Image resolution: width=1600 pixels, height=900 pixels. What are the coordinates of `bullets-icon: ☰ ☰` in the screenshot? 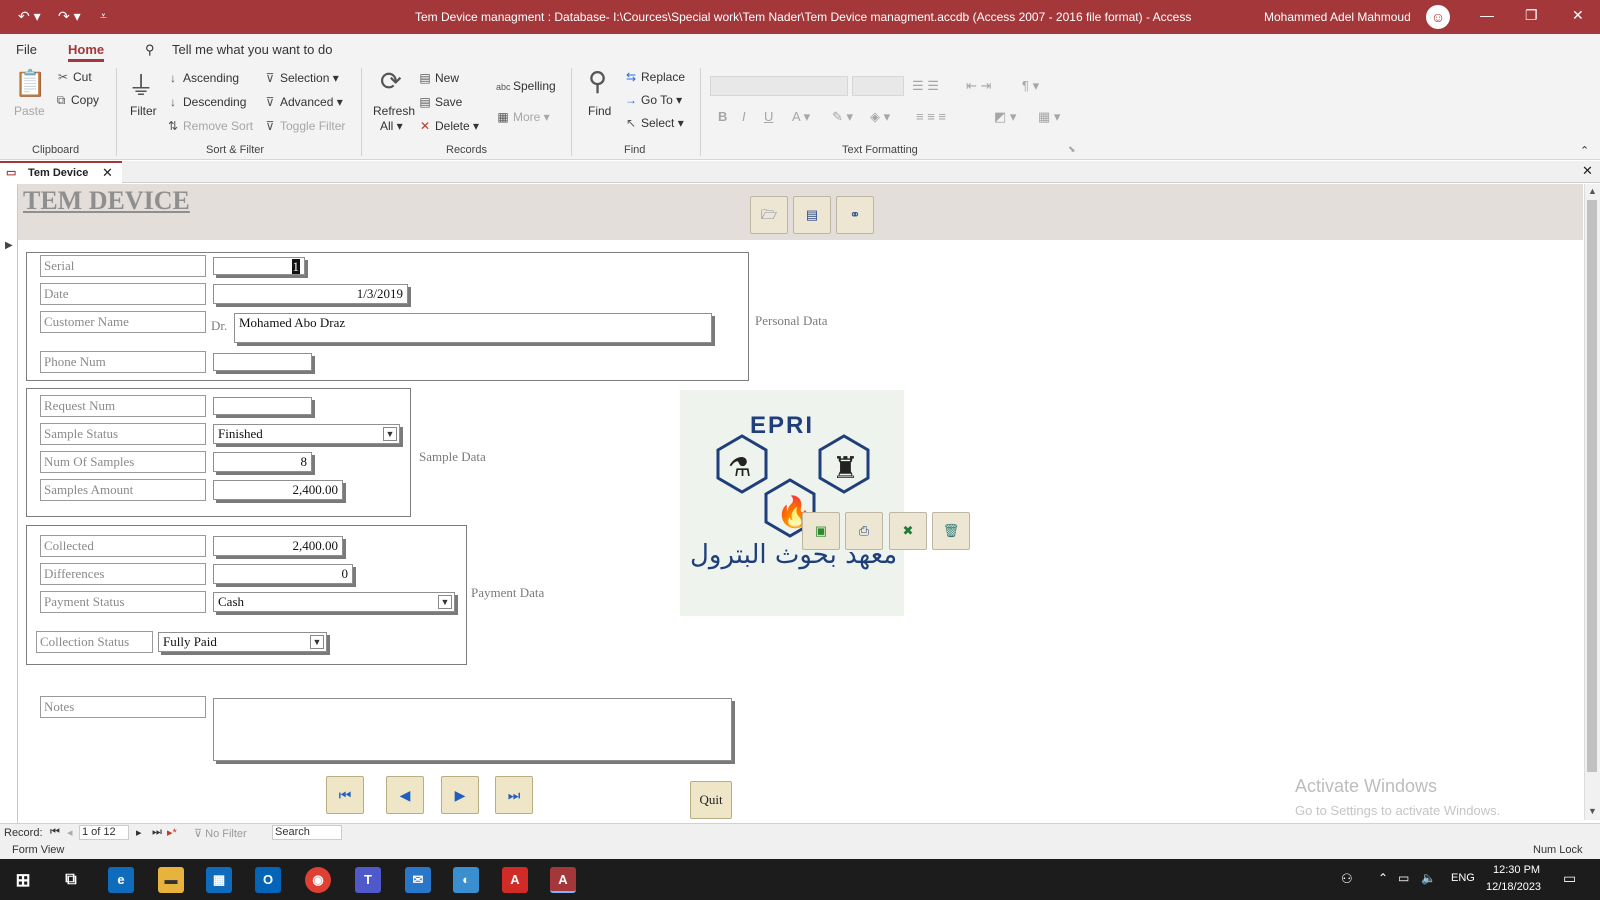 It's located at (925, 86).